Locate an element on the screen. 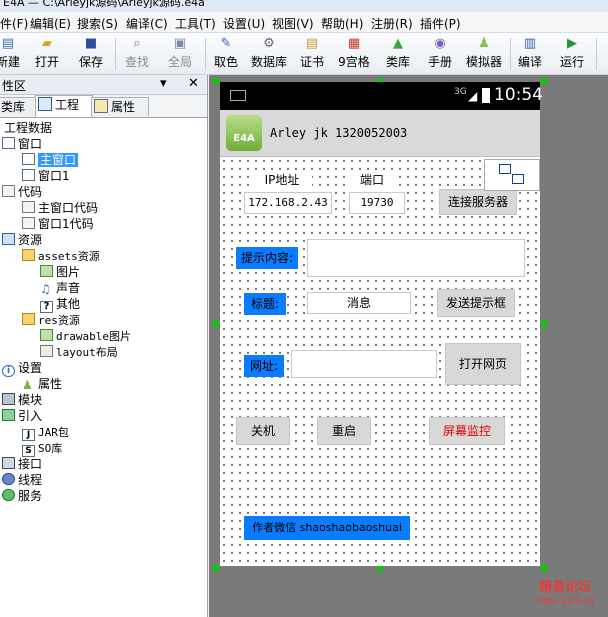 This screenshot has height=617, width=608. tree-item-others: ? 其他 is located at coordinates (60, 304).